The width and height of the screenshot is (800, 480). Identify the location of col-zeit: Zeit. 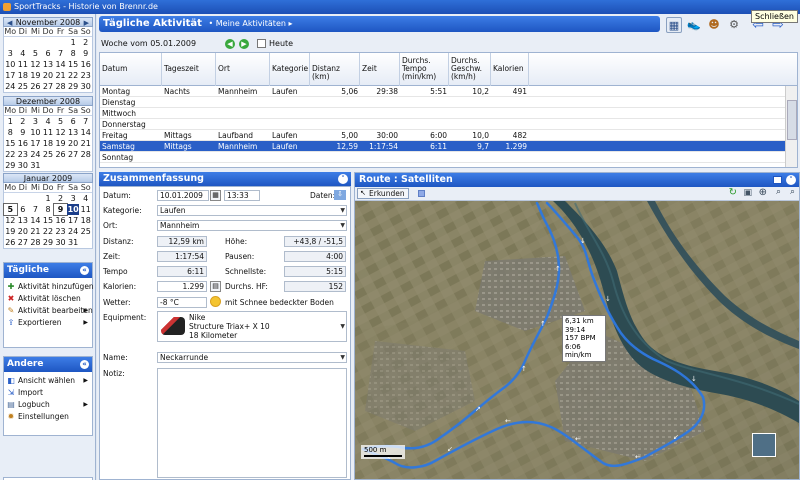
(380, 69).